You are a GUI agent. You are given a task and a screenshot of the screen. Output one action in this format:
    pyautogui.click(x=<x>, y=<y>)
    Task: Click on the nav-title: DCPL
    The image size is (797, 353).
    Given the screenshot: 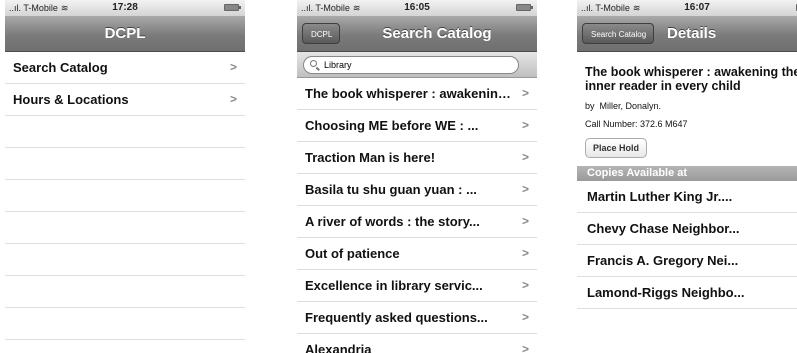 What is the action you would take?
    pyautogui.click(x=125, y=33)
    